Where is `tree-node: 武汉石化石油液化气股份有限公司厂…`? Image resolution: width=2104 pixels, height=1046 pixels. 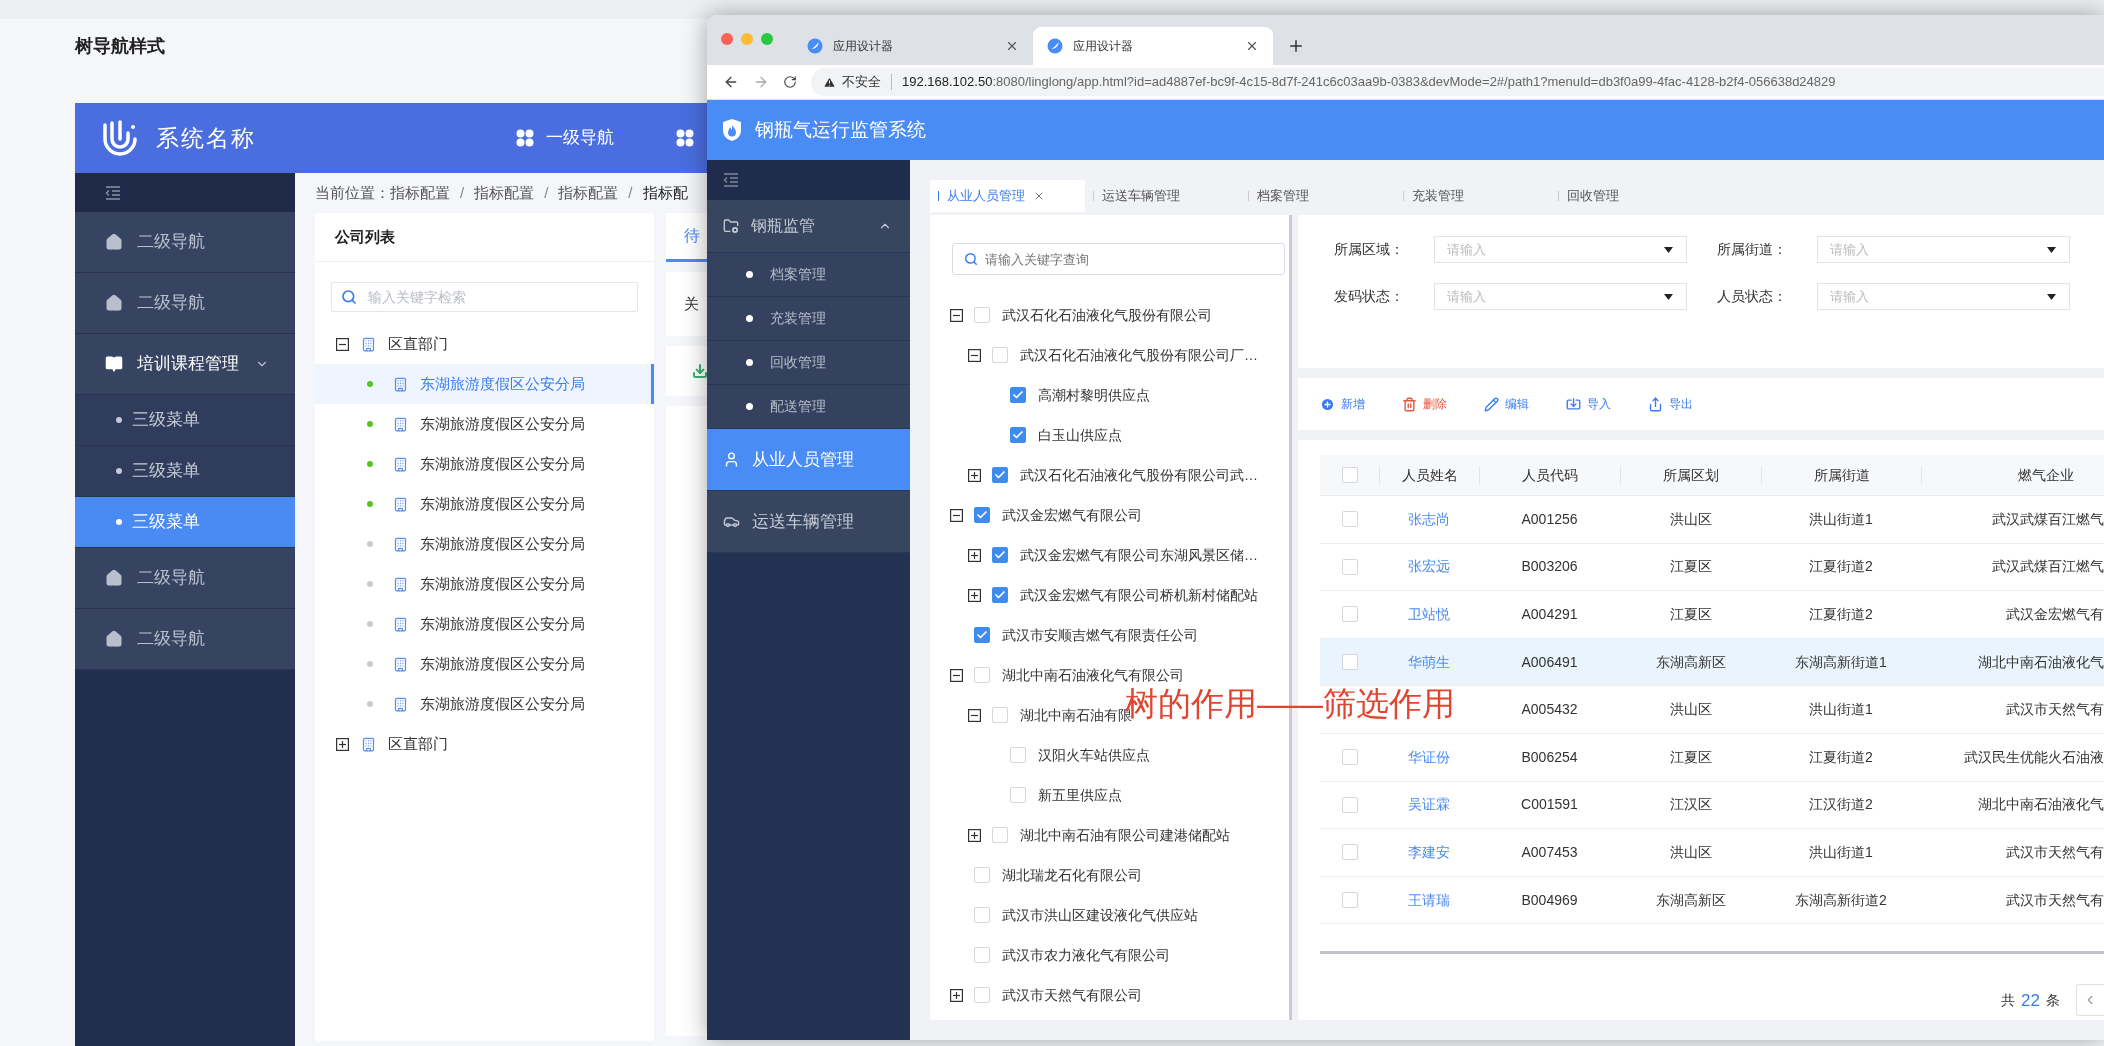
tree-node: 武汉石化石油液化气股份有限公司厂… is located at coordinates (1139, 355).